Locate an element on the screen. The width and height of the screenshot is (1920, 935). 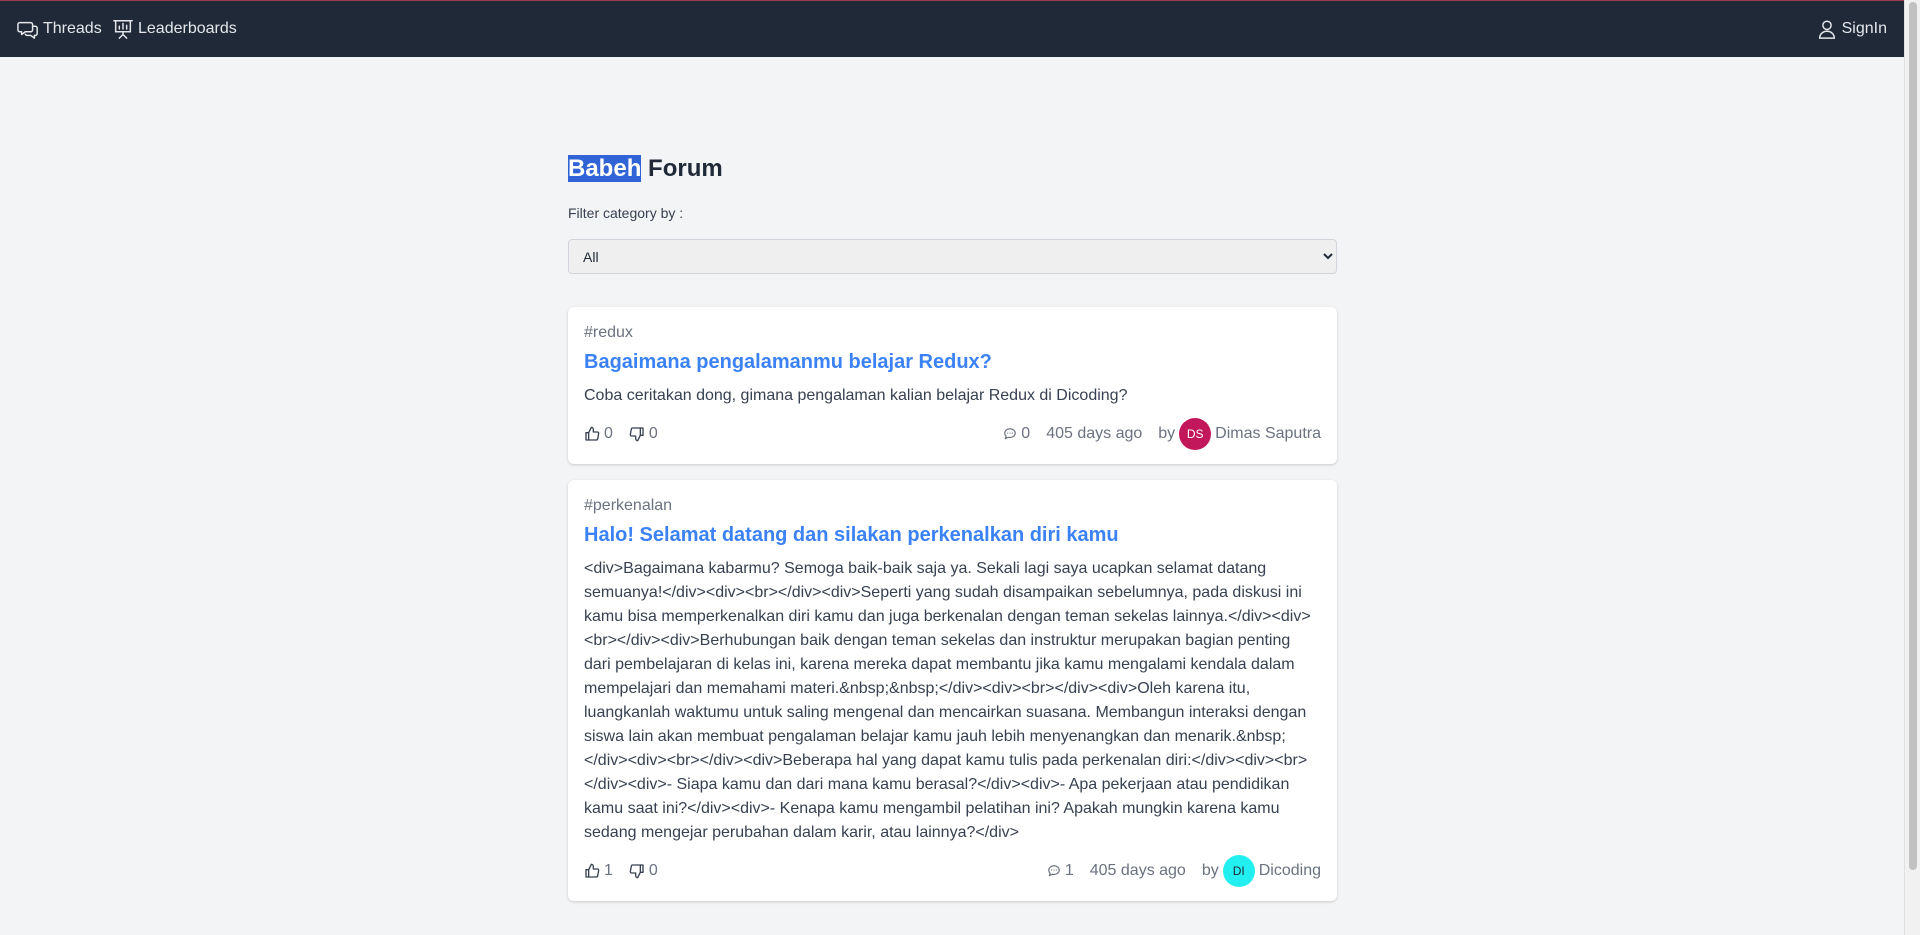
author-name: Dimas Saputra is located at coordinates (1268, 433).